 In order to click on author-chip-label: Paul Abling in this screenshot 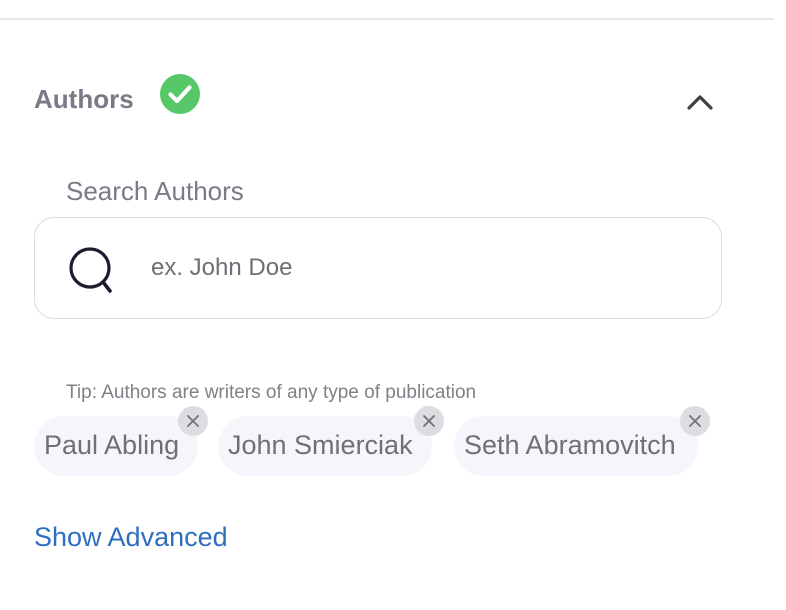, I will do `click(112, 445)`.